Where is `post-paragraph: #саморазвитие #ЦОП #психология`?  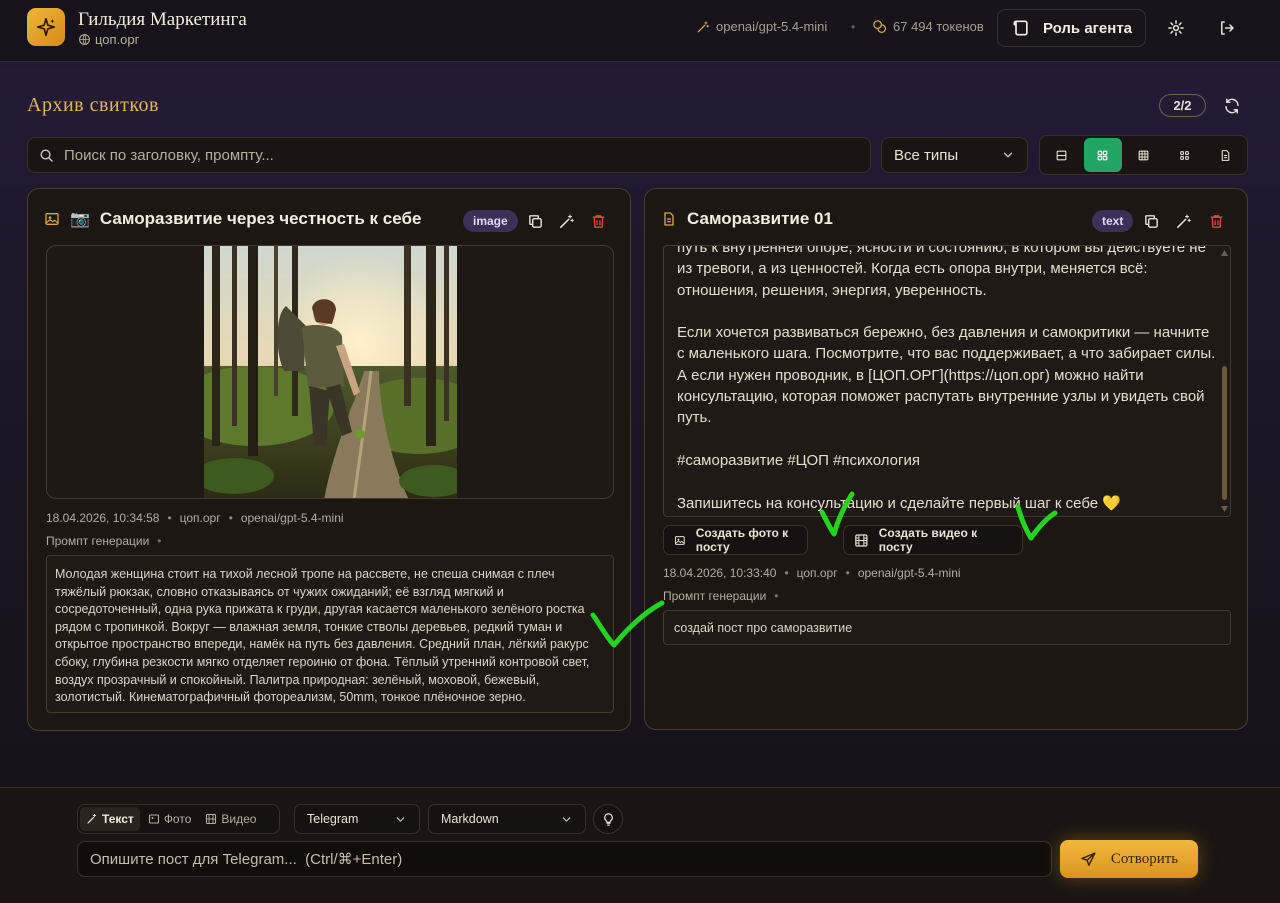 post-paragraph: #саморазвитие #ЦОП #психология is located at coordinates (798, 460).